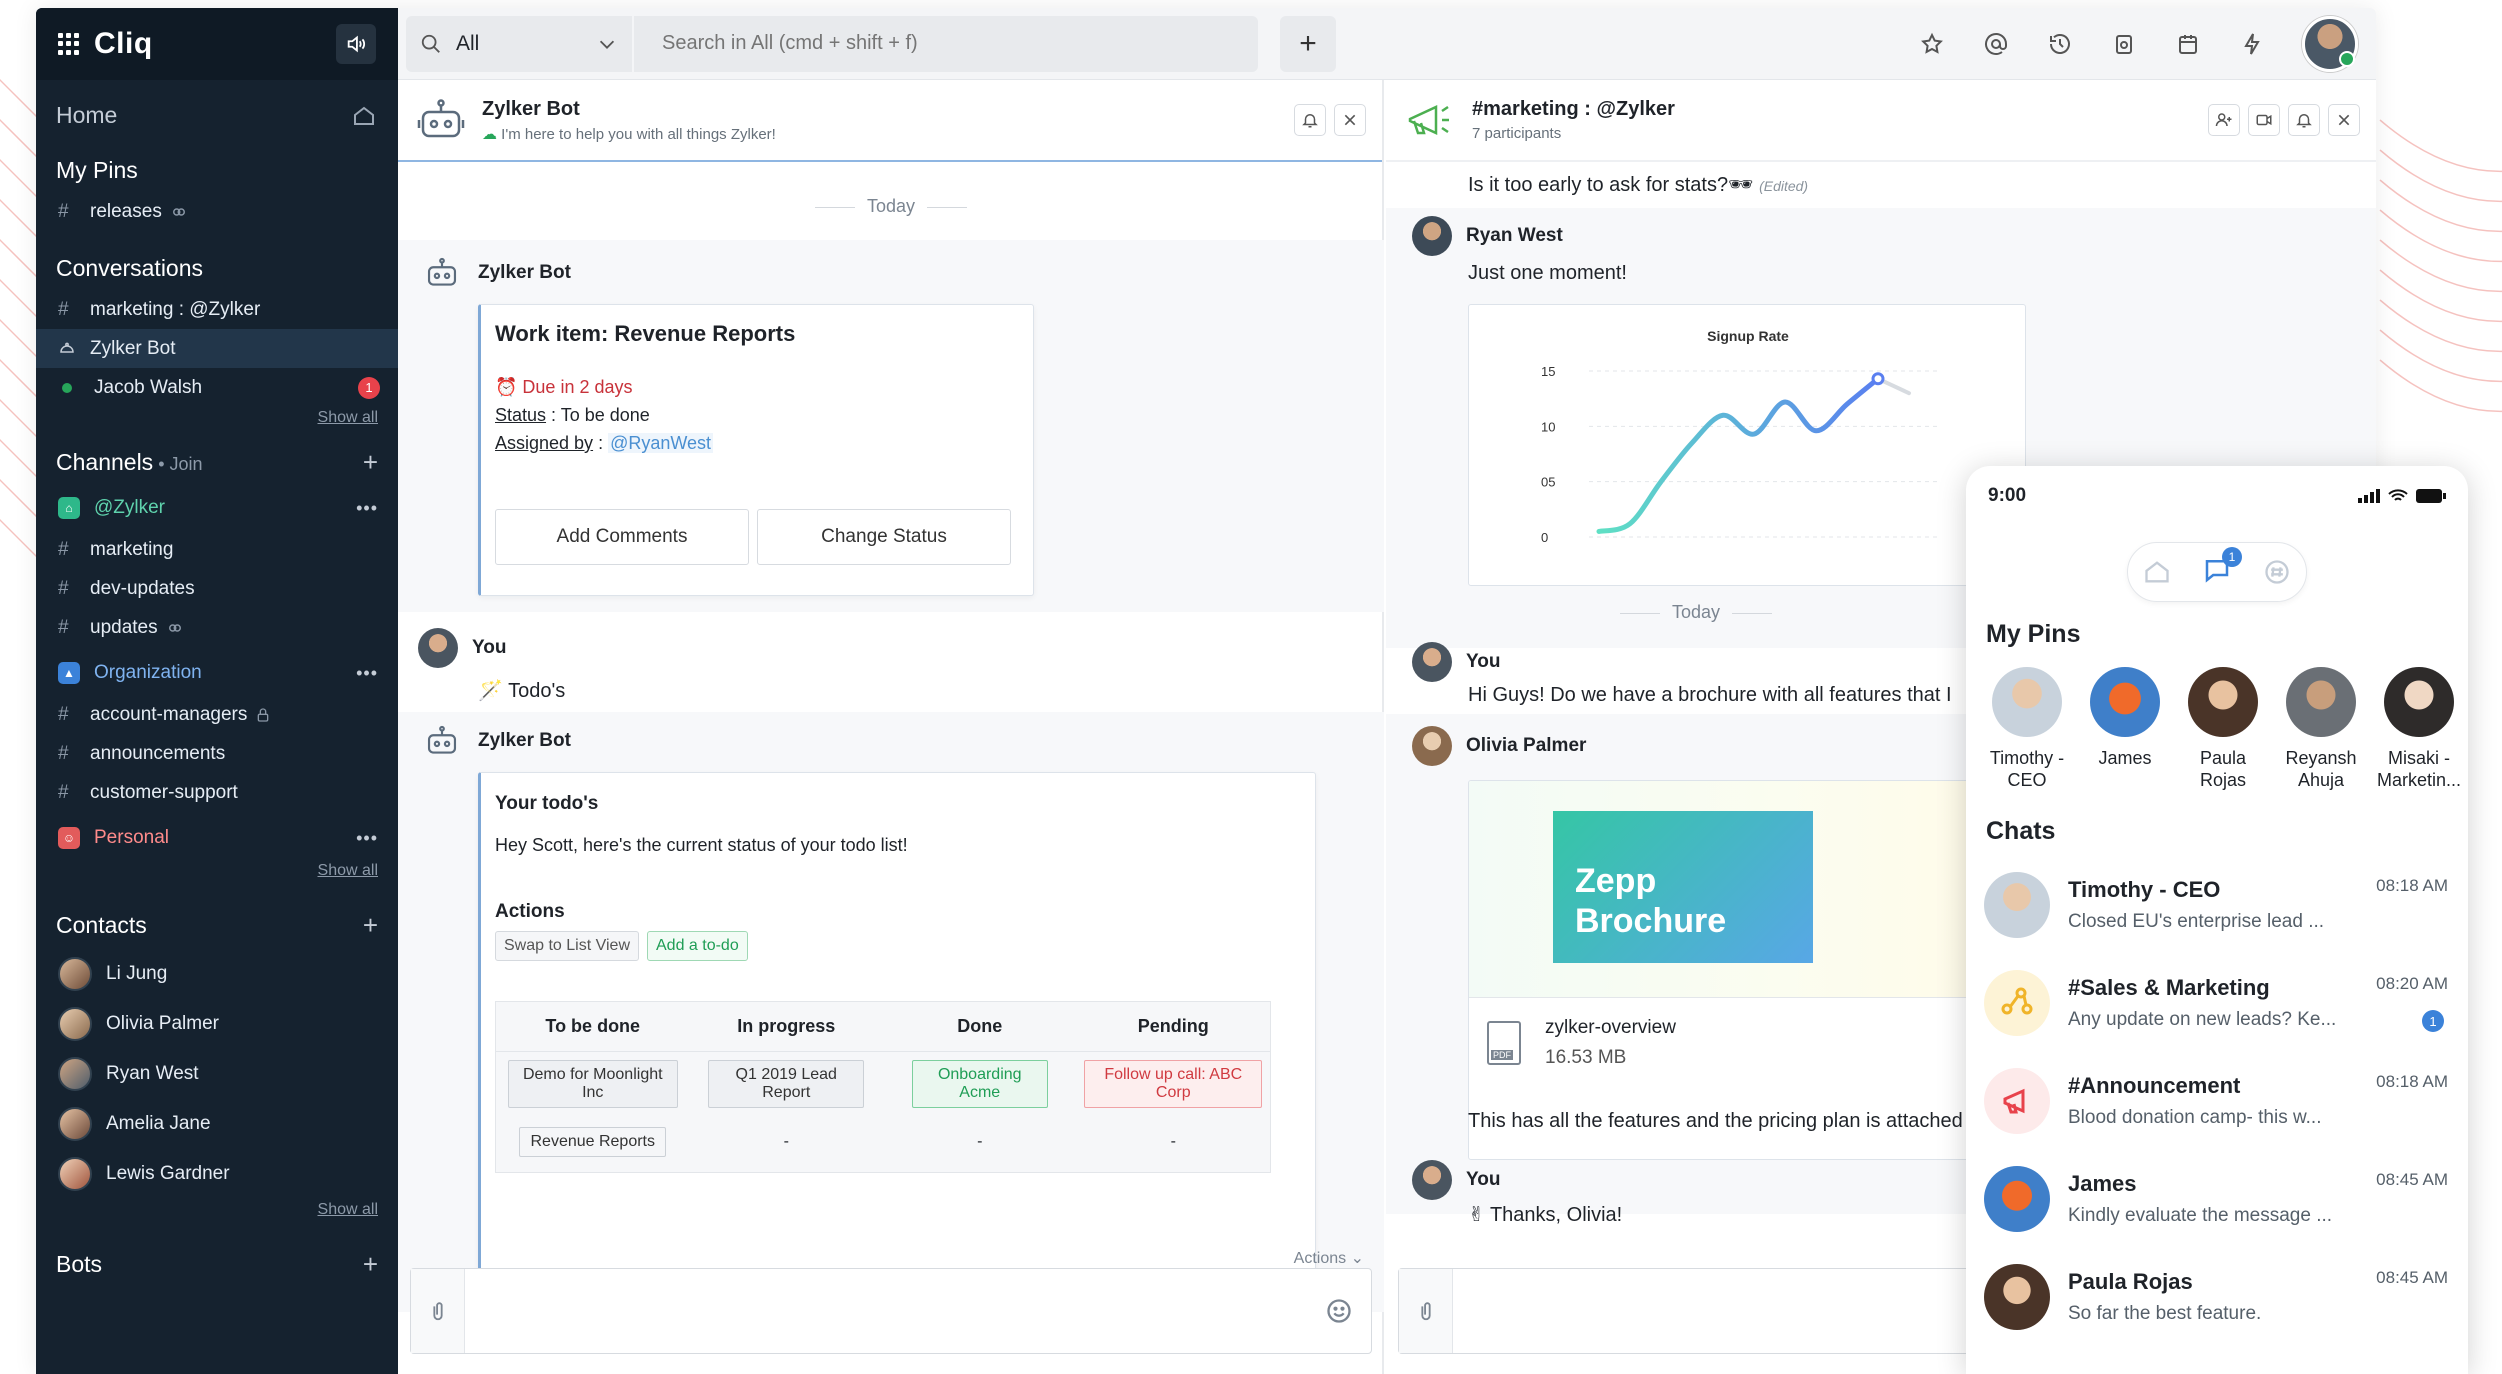 Image resolution: width=2502 pixels, height=1374 pixels. What do you see at coordinates (217, 673) in the screenshot?
I see `org-organization: ▲ Organization •••` at bounding box center [217, 673].